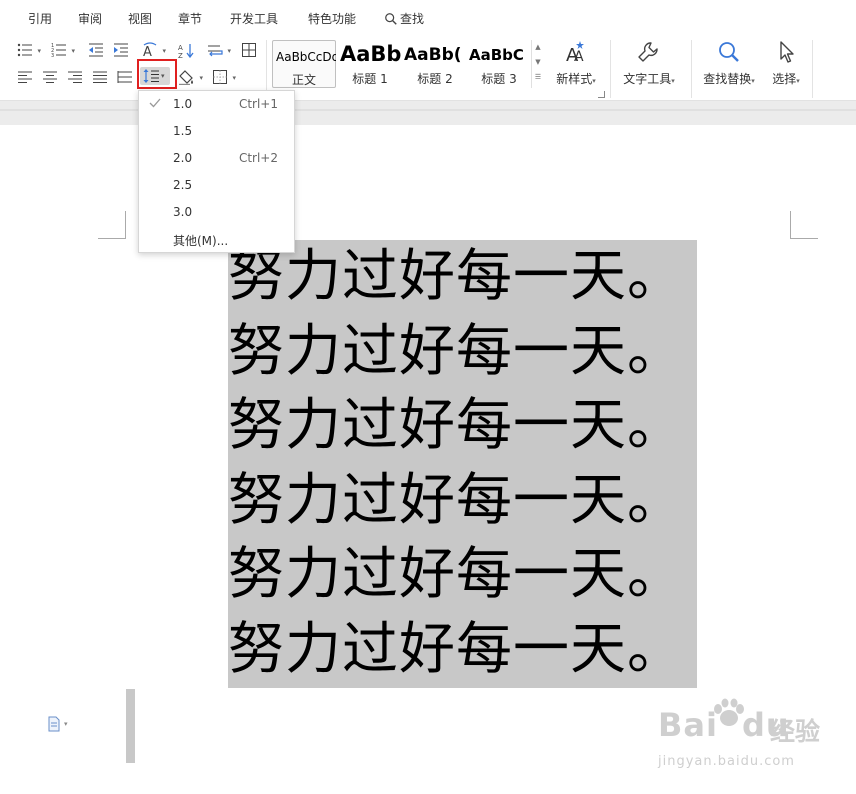  What do you see at coordinates (748, 739) in the screenshot?
I see `baidu-jingyan-watermark: Bai du 经验 jingyan.baidu.com` at bounding box center [748, 739].